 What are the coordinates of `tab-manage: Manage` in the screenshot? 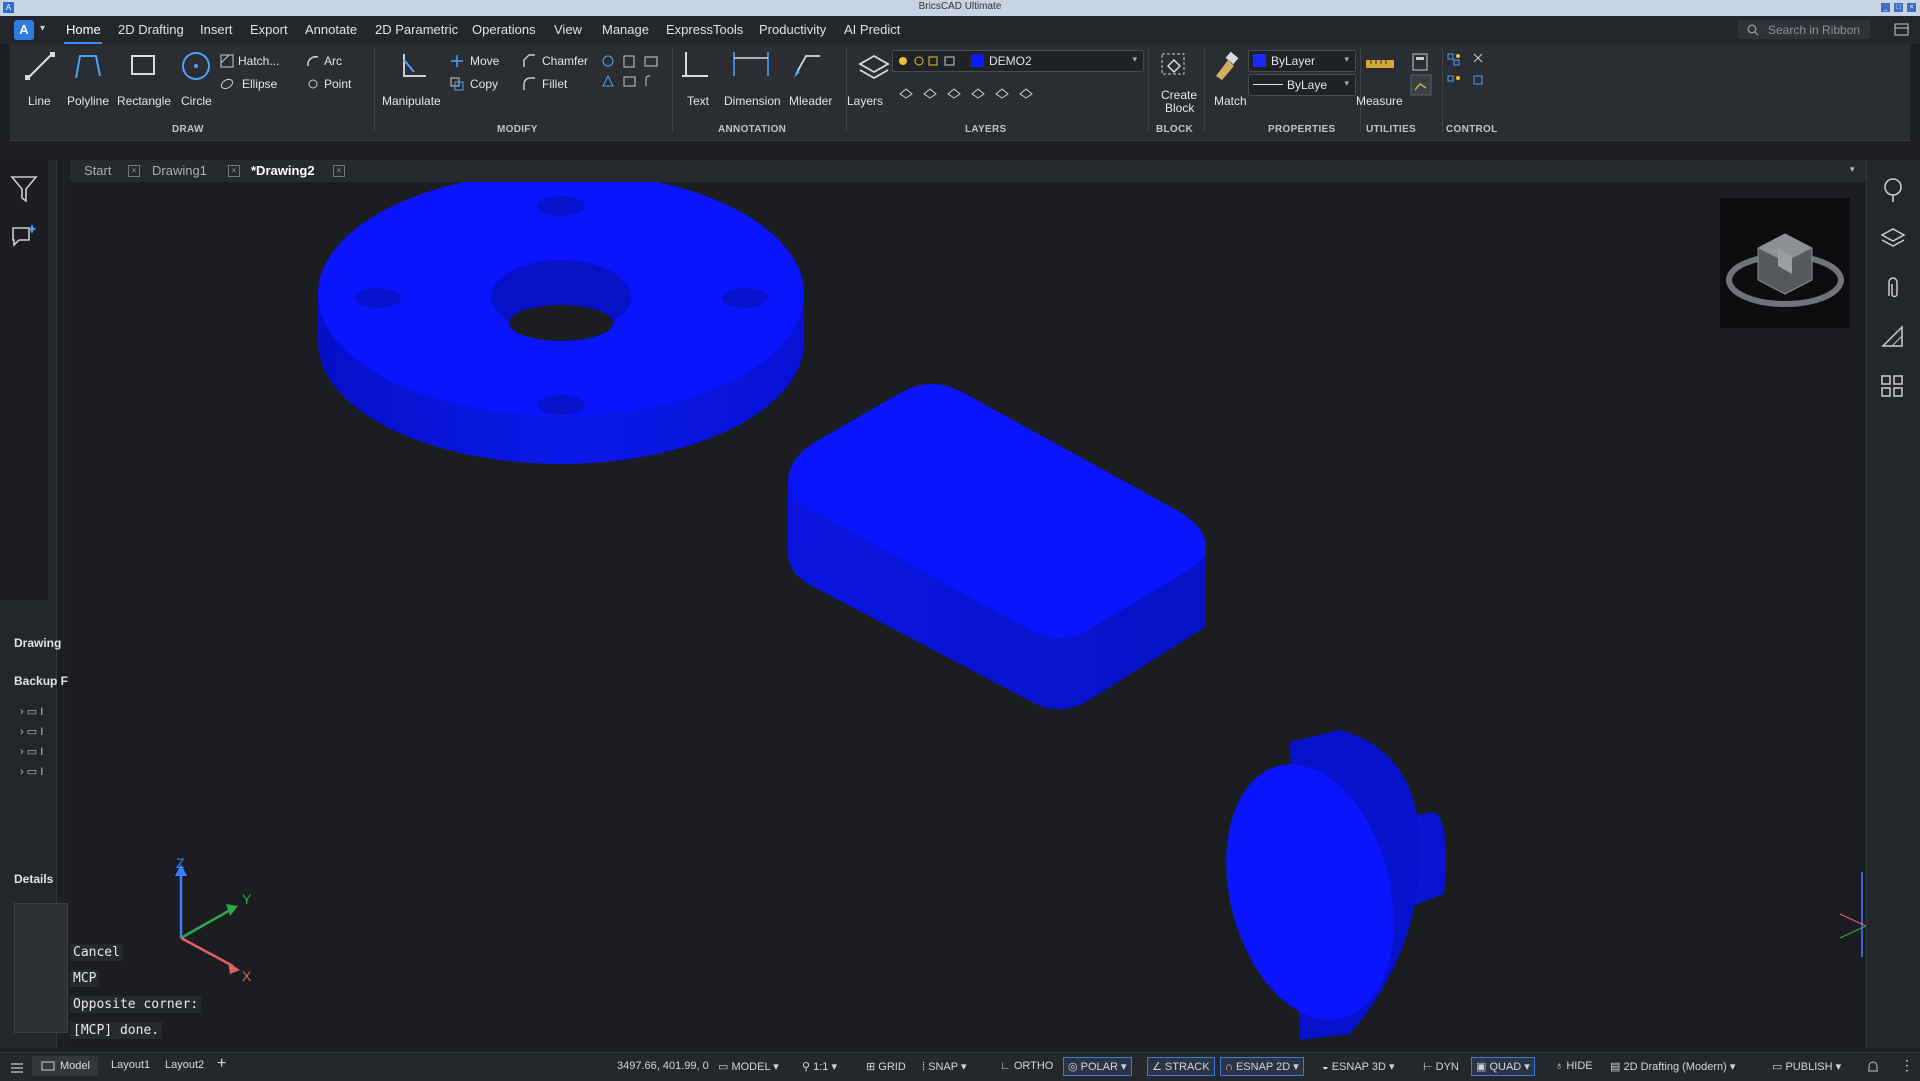 It's located at (625, 29).